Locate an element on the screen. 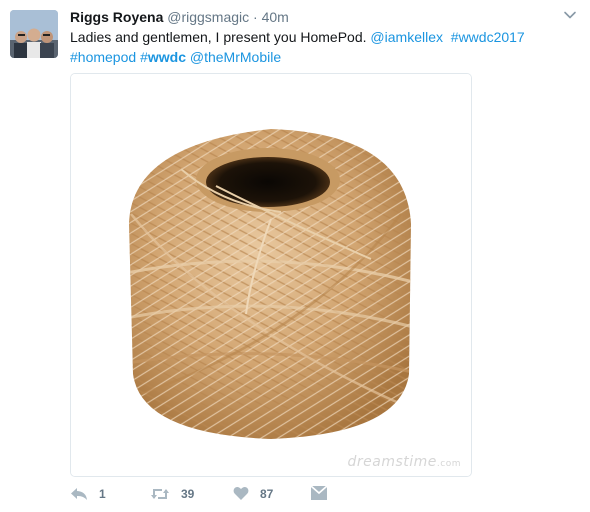  reply-icon is located at coordinates (79, 494).